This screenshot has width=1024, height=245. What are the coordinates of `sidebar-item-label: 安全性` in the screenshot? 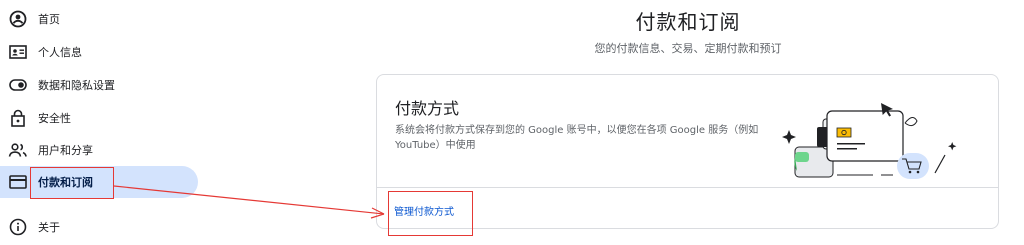 It's located at (54, 118).